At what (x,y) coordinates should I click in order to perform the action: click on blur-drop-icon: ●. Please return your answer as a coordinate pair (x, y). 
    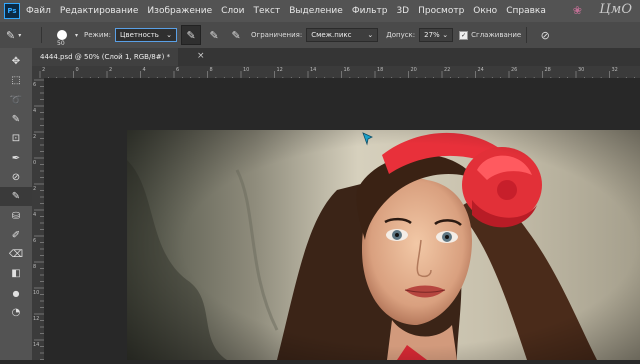
    Looking at the image, I should click on (16, 293).